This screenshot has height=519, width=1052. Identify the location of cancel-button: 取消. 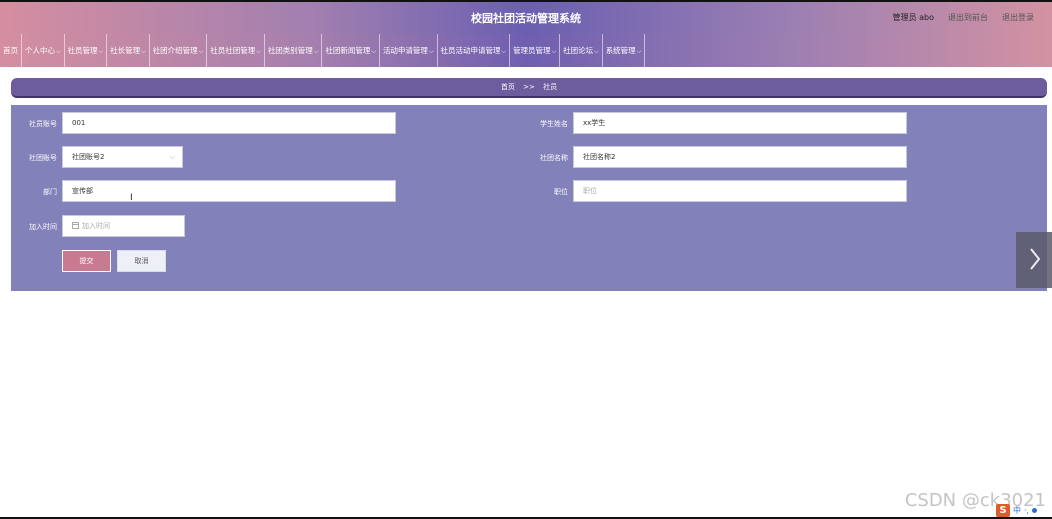
(141, 261).